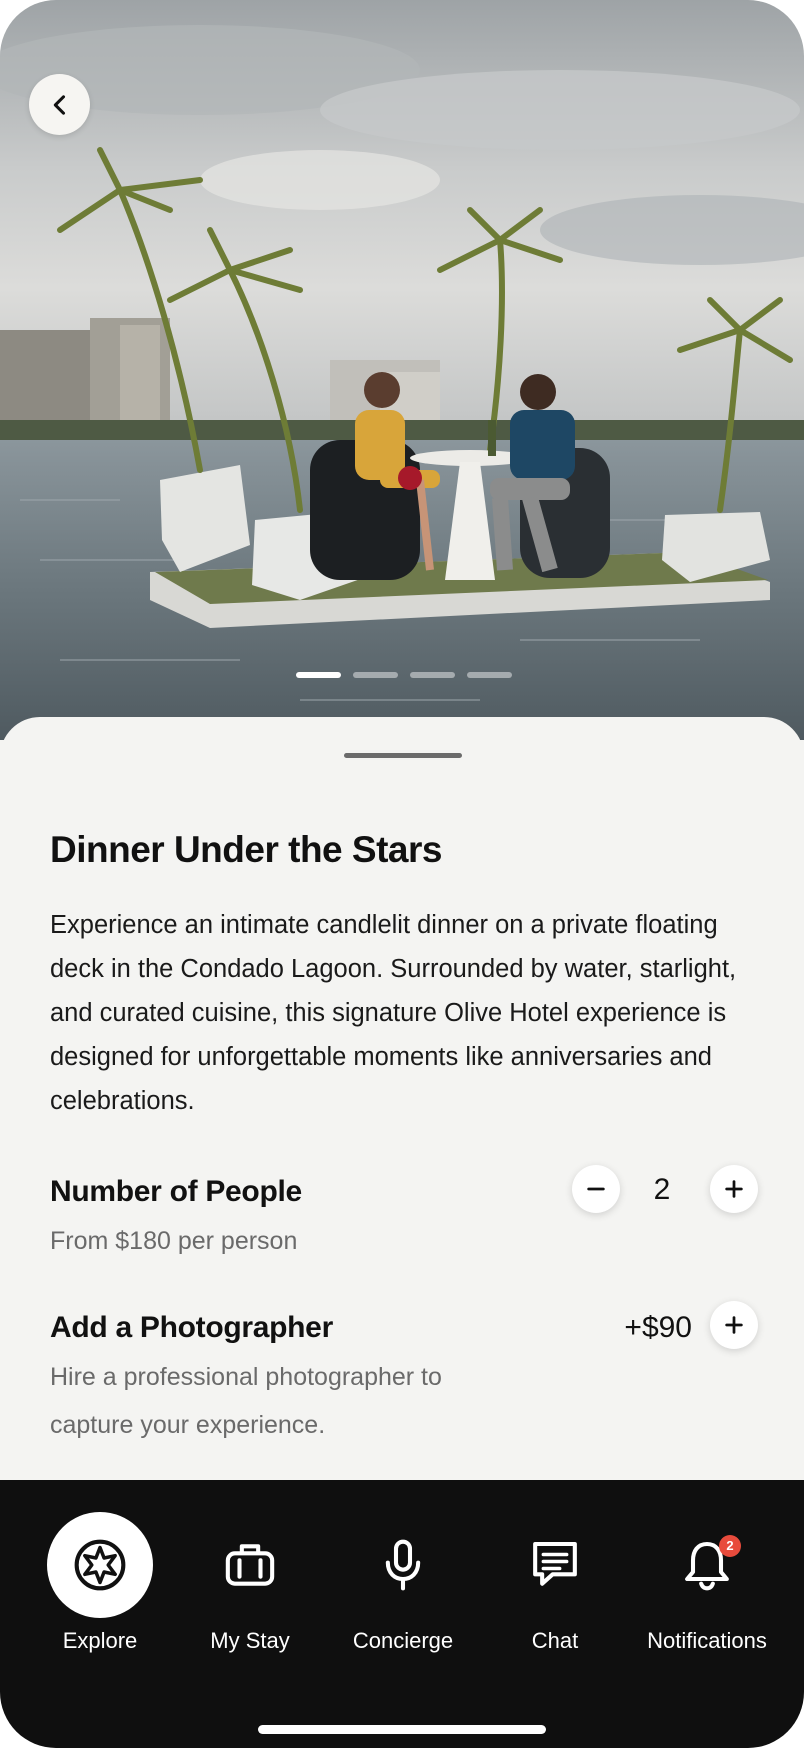 The width and height of the screenshot is (804, 1748). I want to click on people-label: Number of People, so click(176, 1191).